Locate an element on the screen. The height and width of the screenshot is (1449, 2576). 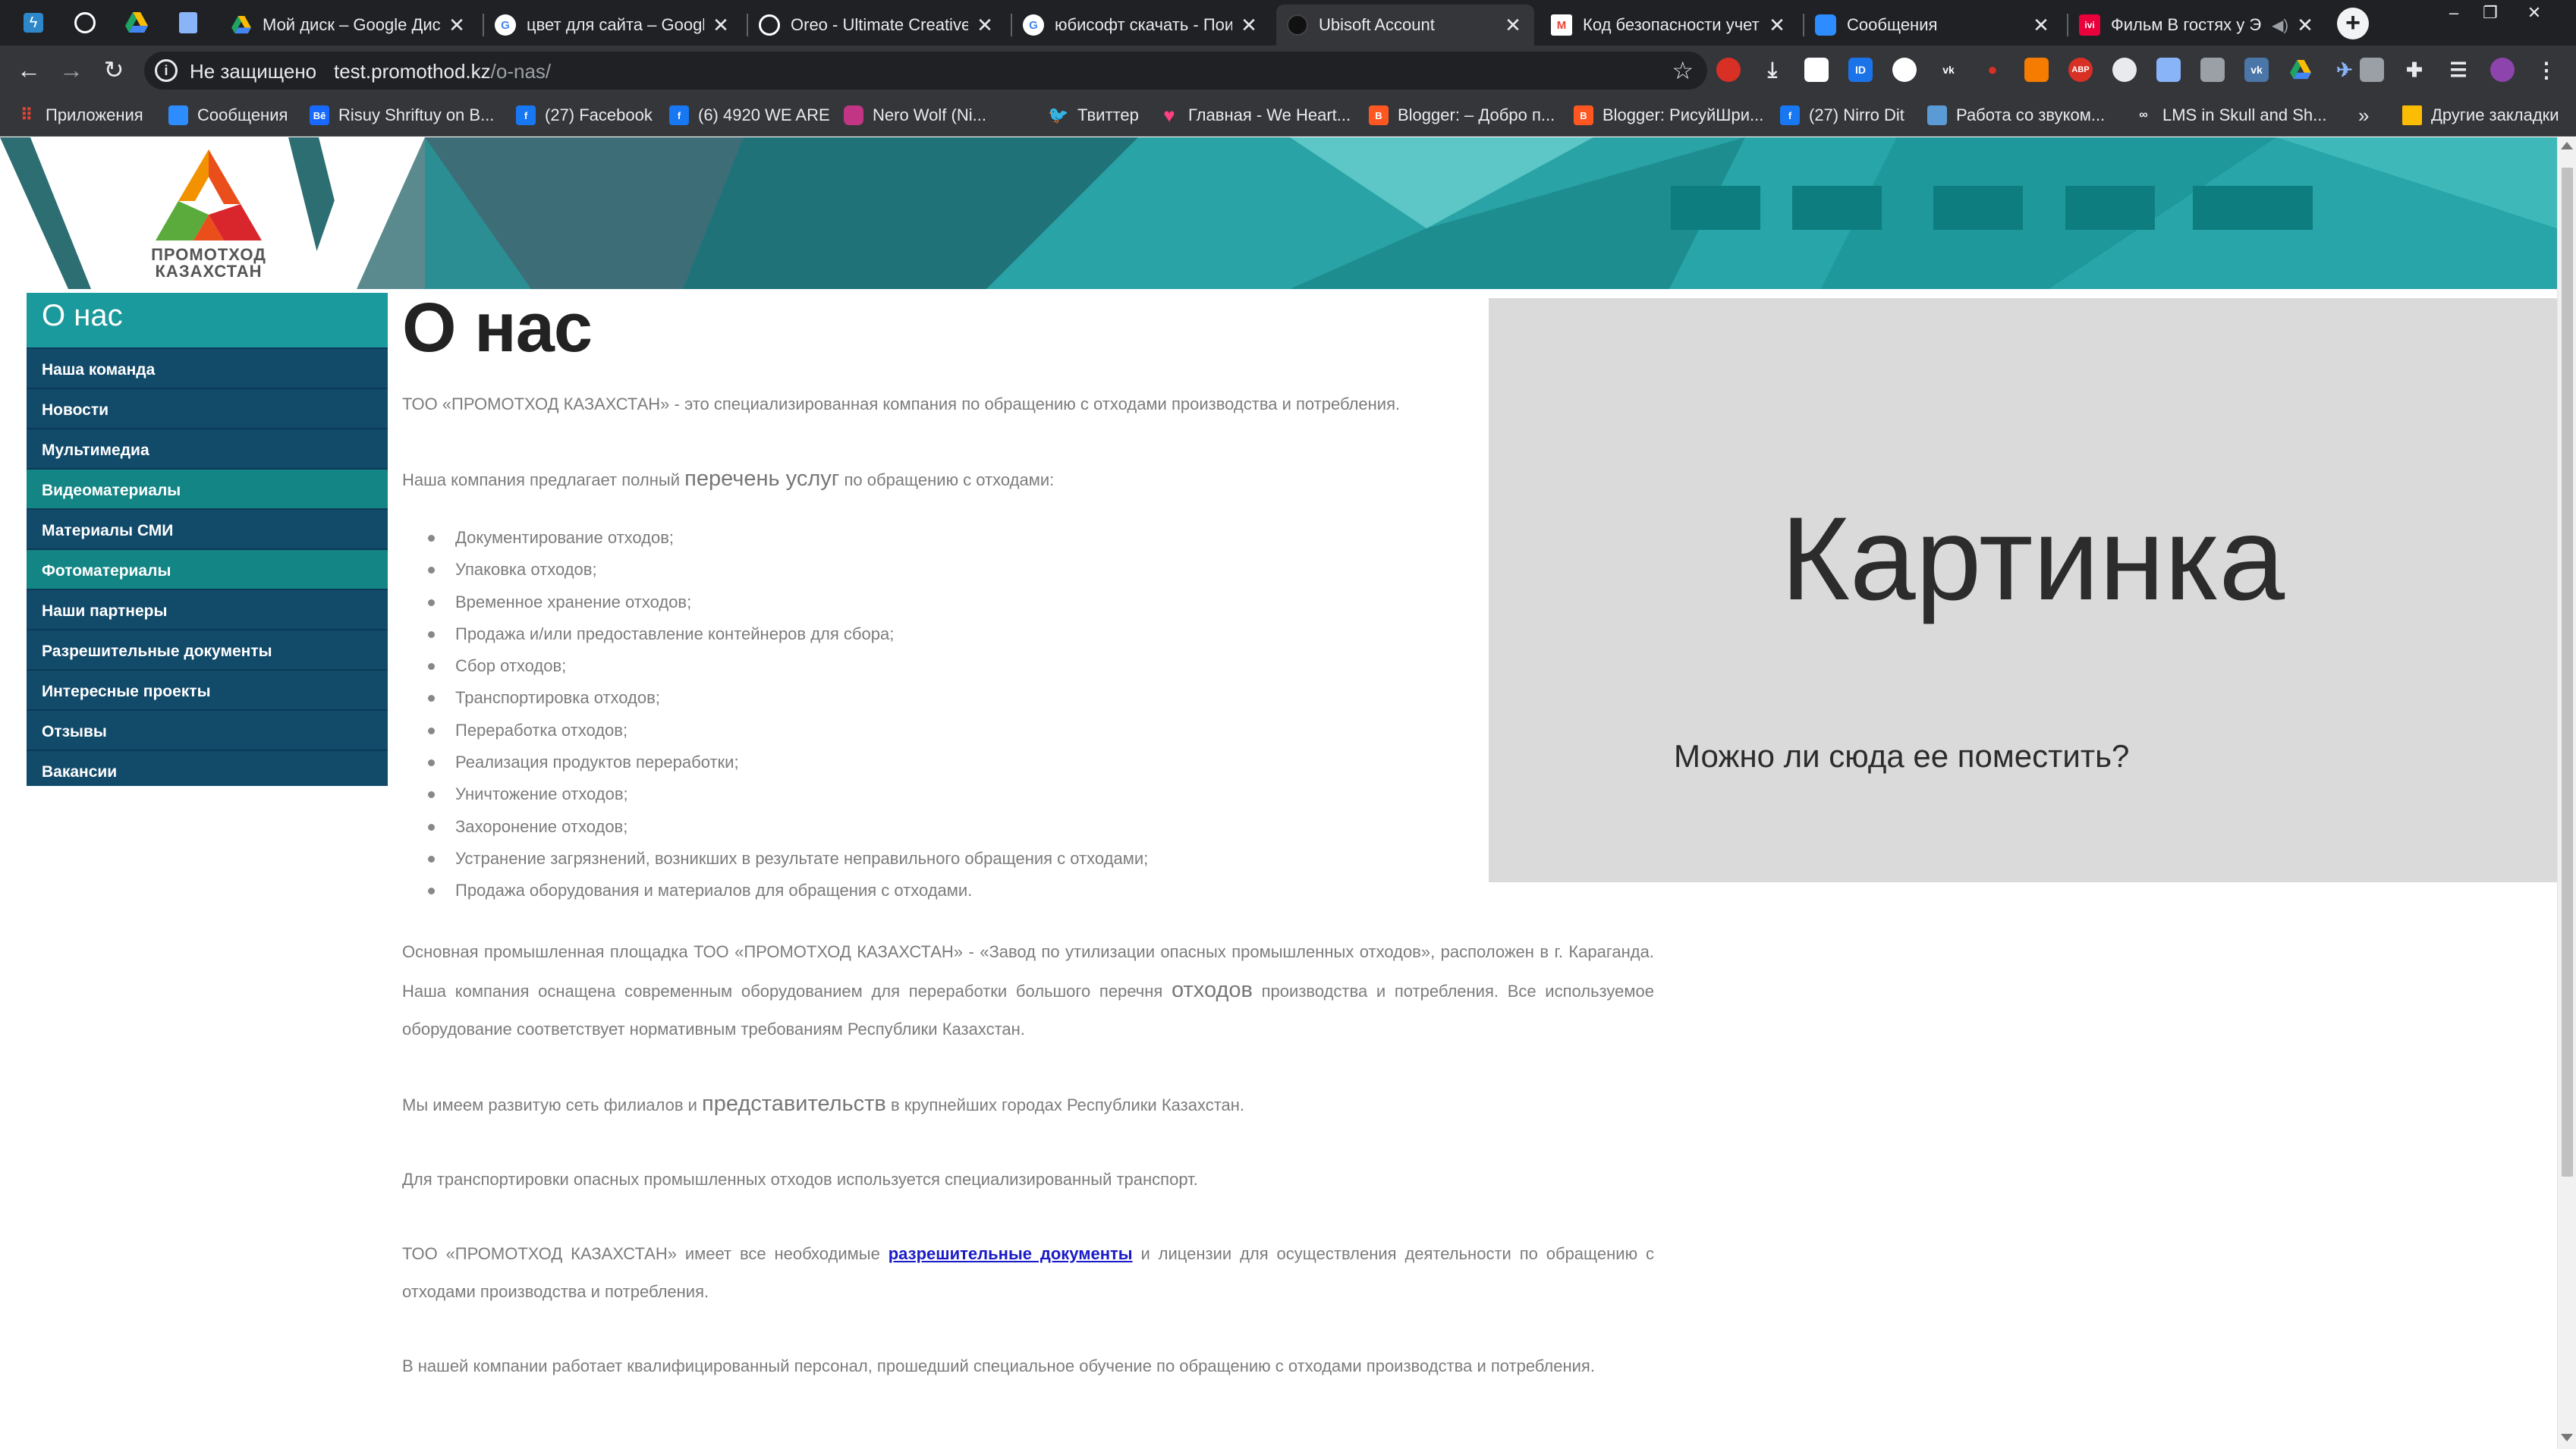
tab-active: Ubisoft Account ✕ is located at coordinates (1405, 25).